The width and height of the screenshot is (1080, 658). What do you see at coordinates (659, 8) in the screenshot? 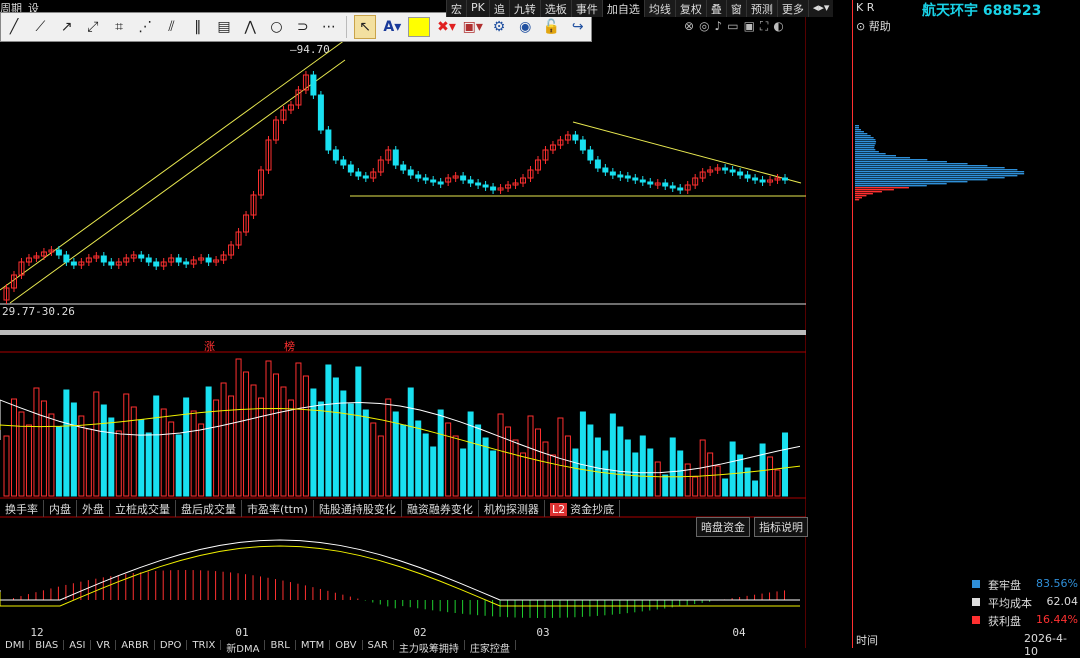
I see `menu-ma: 均线` at bounding box center [659, 8].